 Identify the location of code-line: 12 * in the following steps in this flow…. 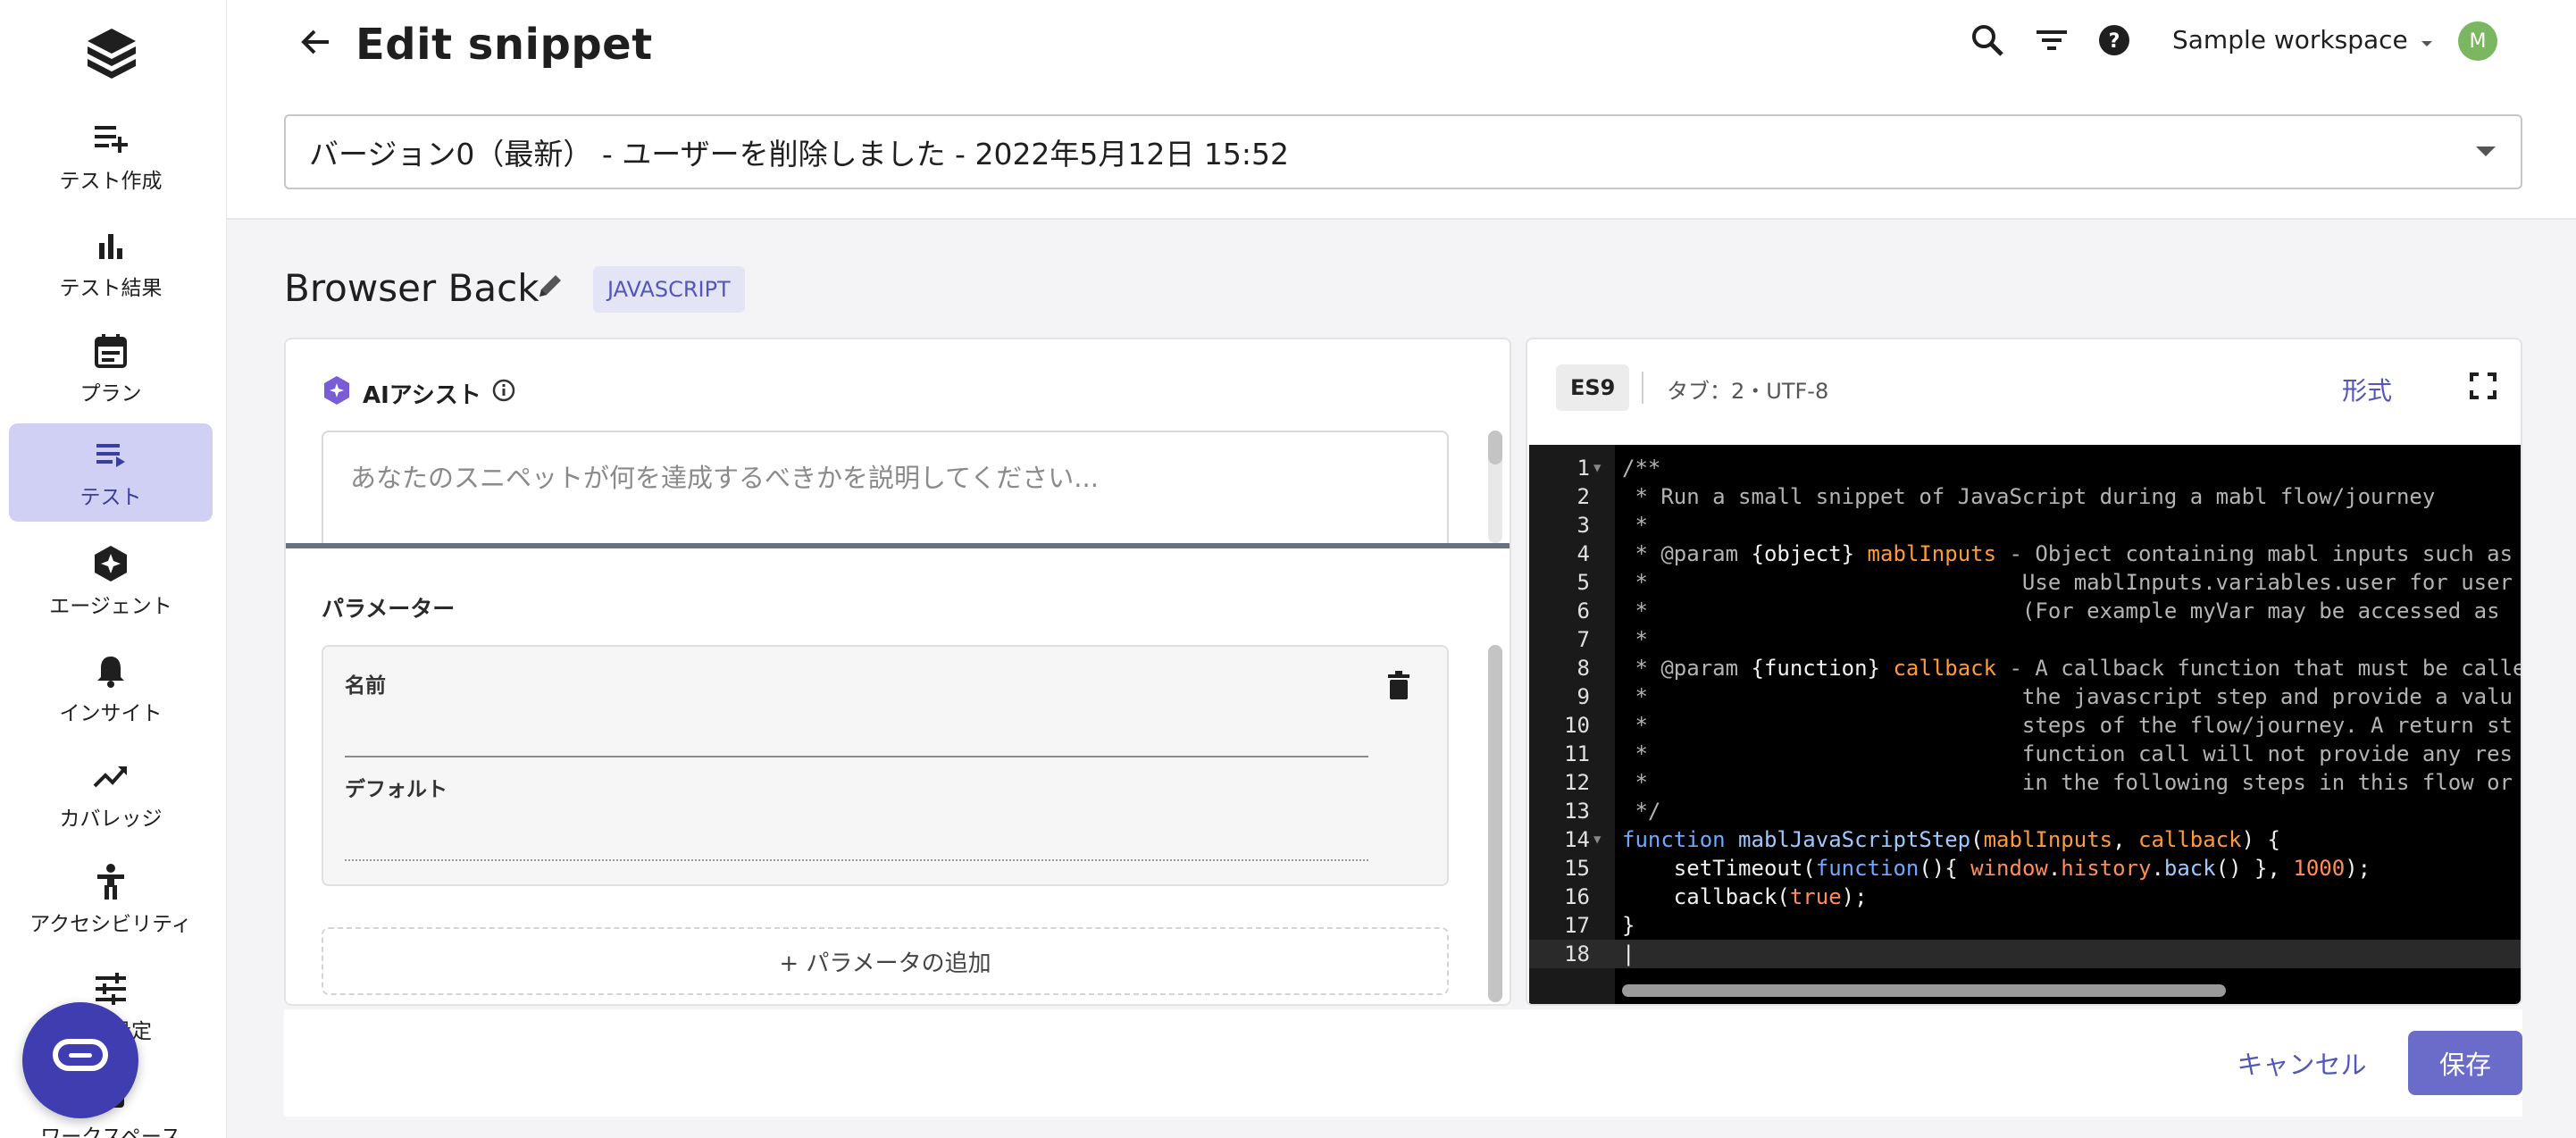
(2025, 782).